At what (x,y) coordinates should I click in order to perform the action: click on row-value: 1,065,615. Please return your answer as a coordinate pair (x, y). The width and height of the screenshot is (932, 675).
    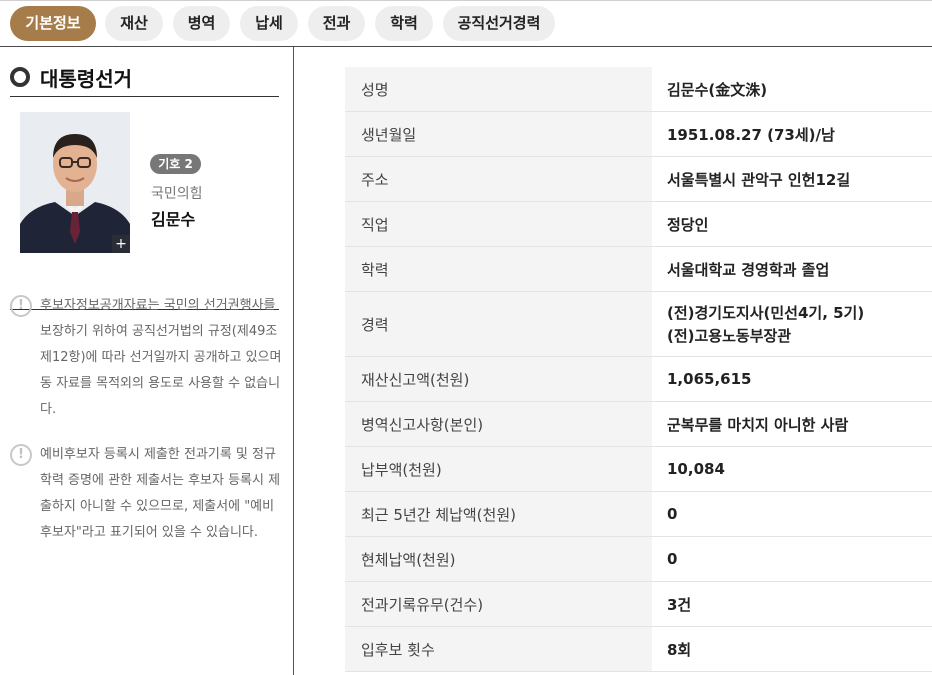
    Looking at the image, I should click on (709, 379).